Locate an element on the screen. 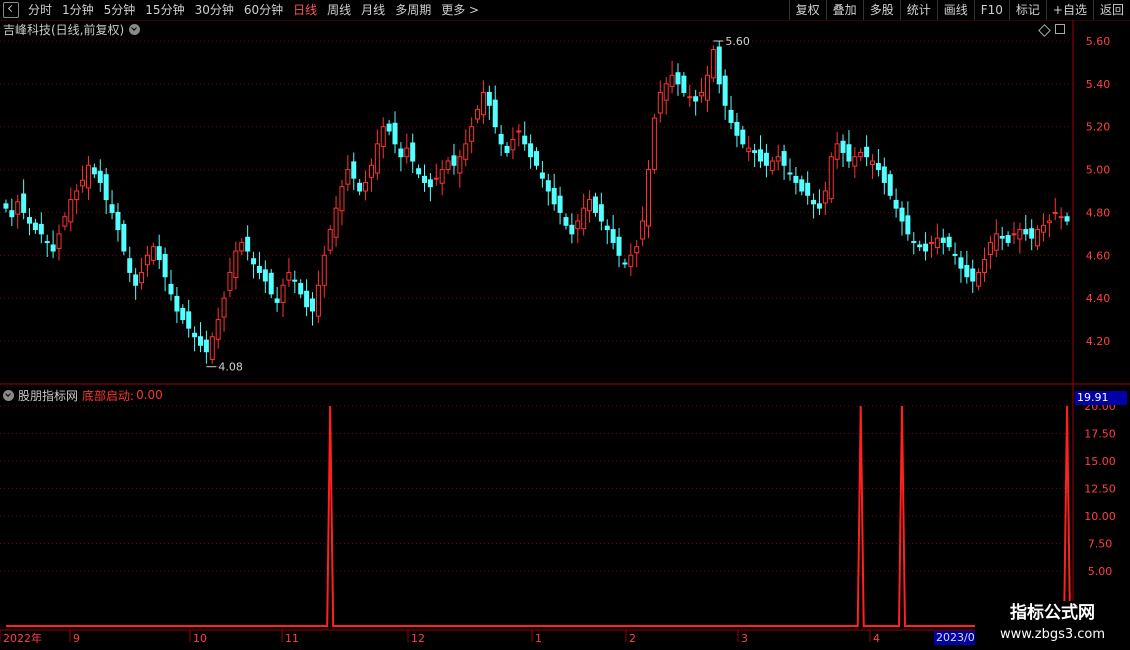 Image resolution: width=1130 pixels, height=650 pixels. diamond-icon is located at coordinates (1044, 30).